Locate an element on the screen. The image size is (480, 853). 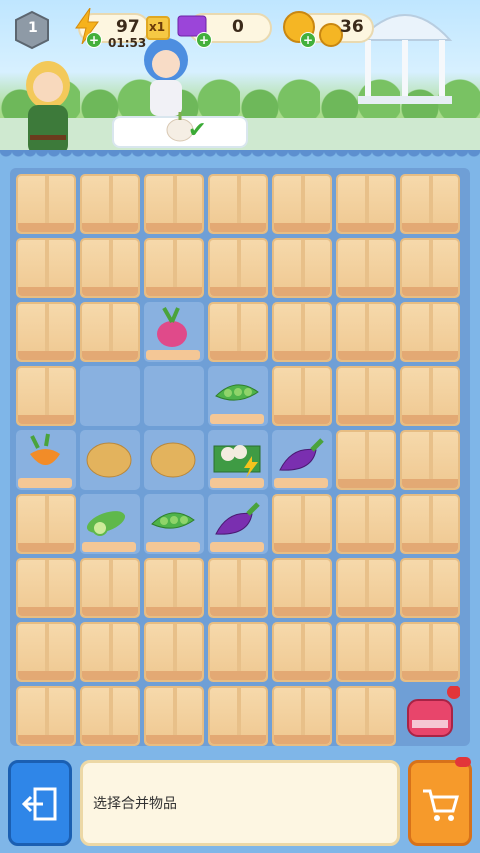
carrot-icon is located at coordinates (45, 449).